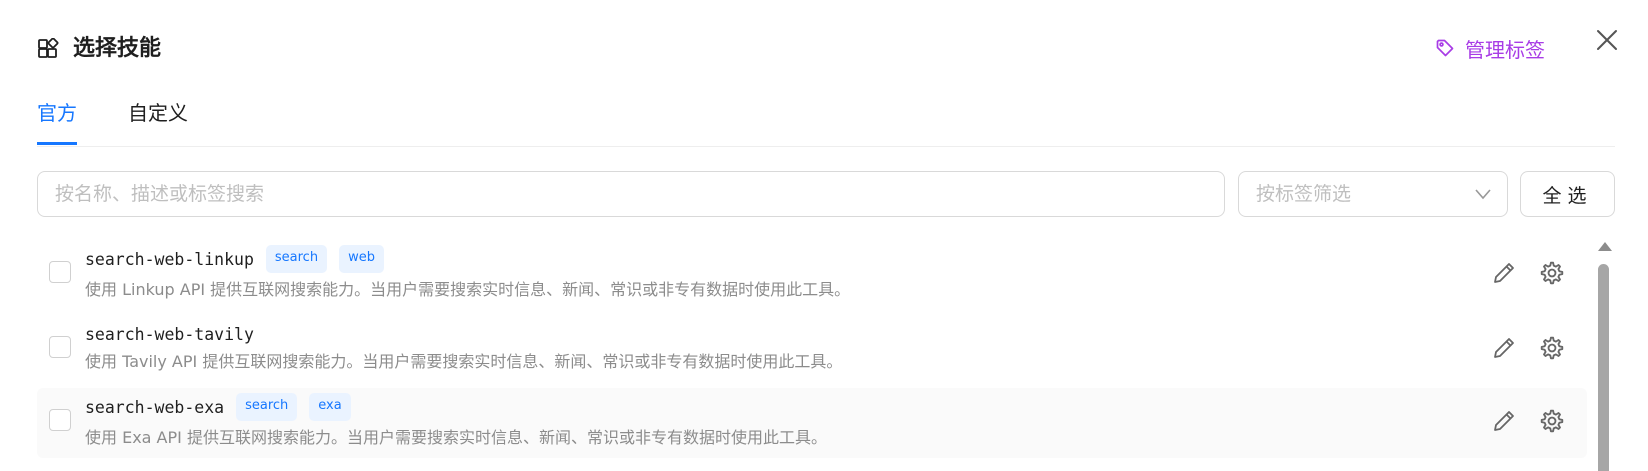  Describe the element at coordinates (631, 194) in the screenshot. I see `search-input` at that location.